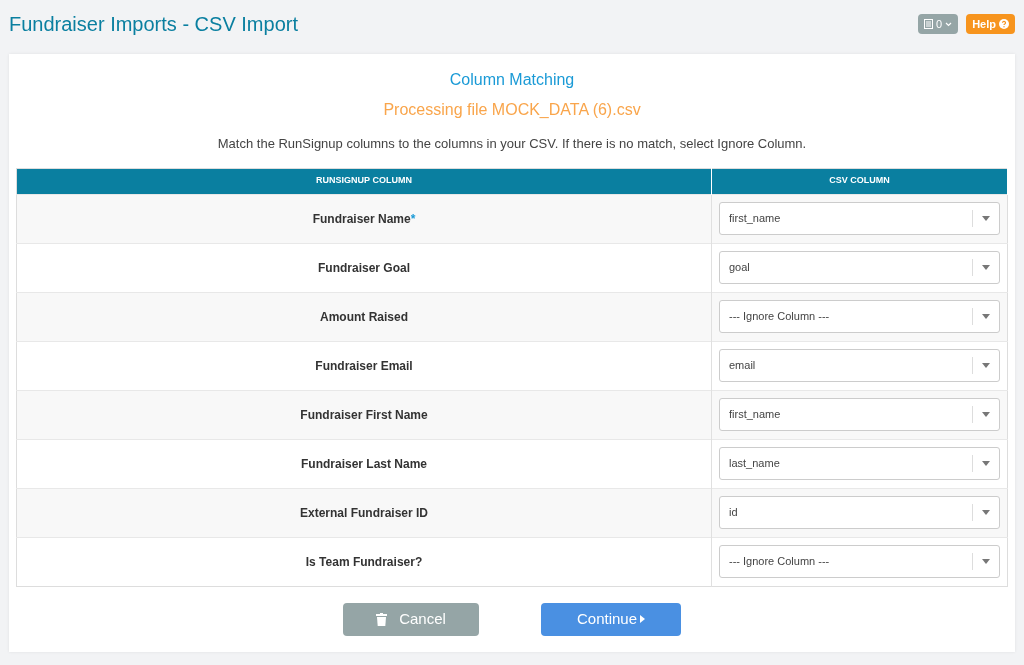 This screenshot has height=665, width=1024. I want to click on processing-file-text: Processing file MOCK_DATA (6).csv, so click(512, 110).